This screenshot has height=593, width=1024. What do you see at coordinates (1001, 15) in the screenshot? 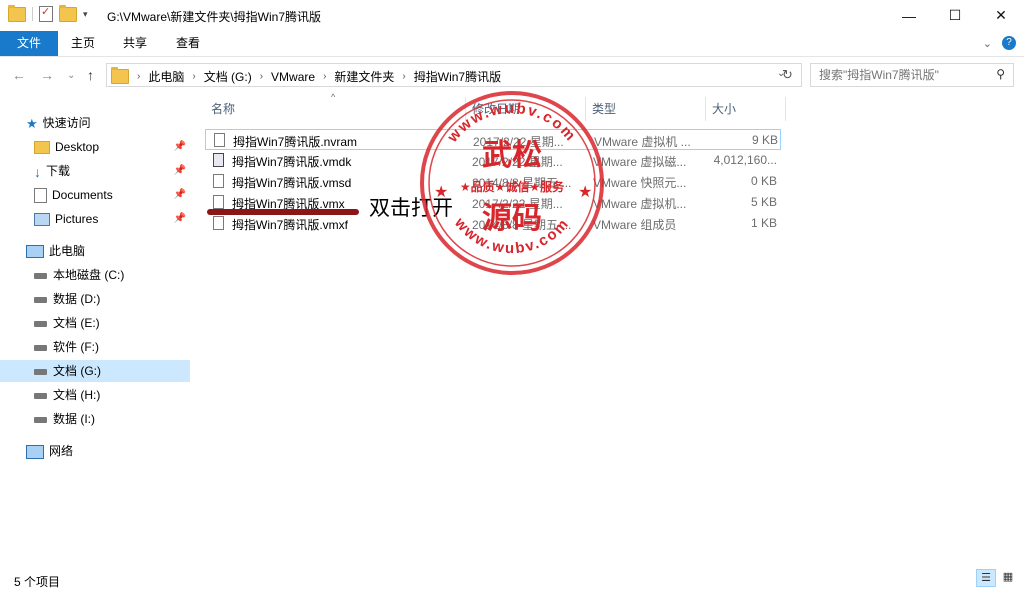
I see `close-button: ✕` at bounding box center [1001, 15].